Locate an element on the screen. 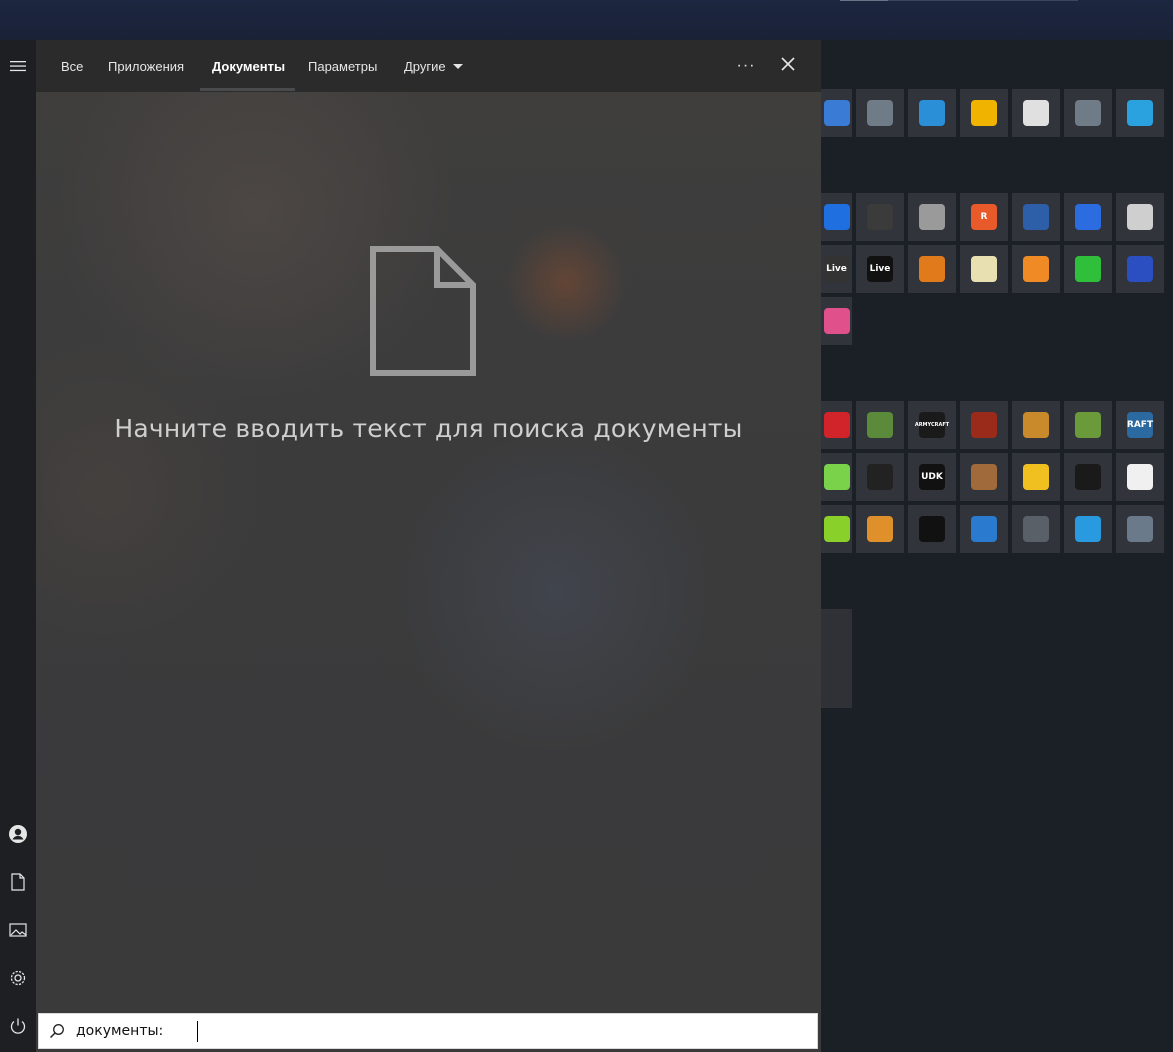  tab-apps: Приложения is located at coordinates (146, 66).